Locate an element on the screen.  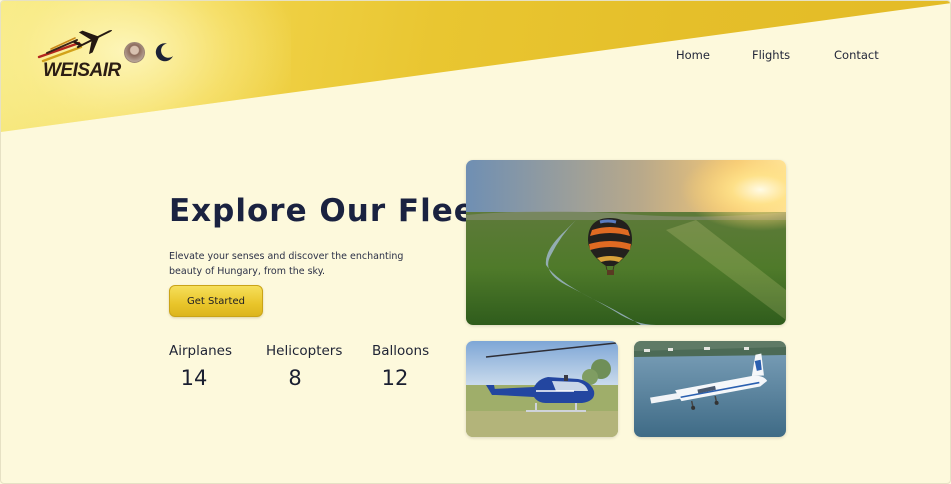
nav-link-home: Home is located at coordinates (693, 55).